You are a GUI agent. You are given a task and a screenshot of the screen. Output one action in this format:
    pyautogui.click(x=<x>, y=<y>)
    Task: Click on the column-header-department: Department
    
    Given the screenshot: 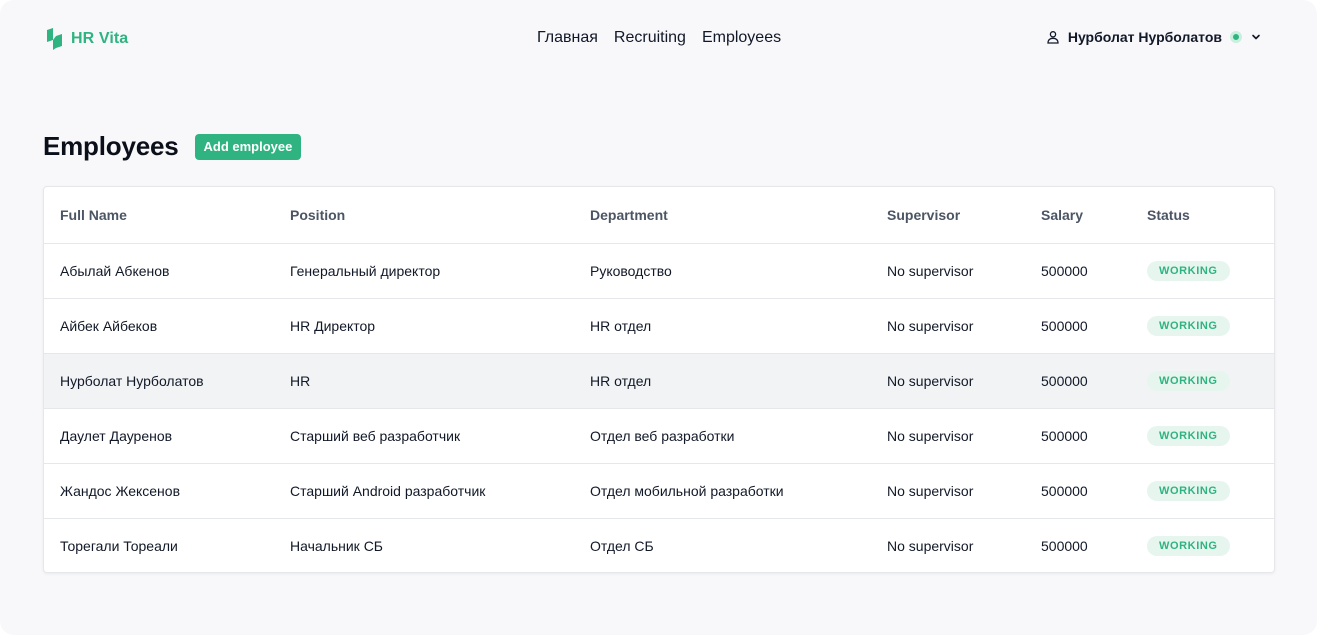 What is the action you would take?
    pyautogui.click(x=722, y=215)
    